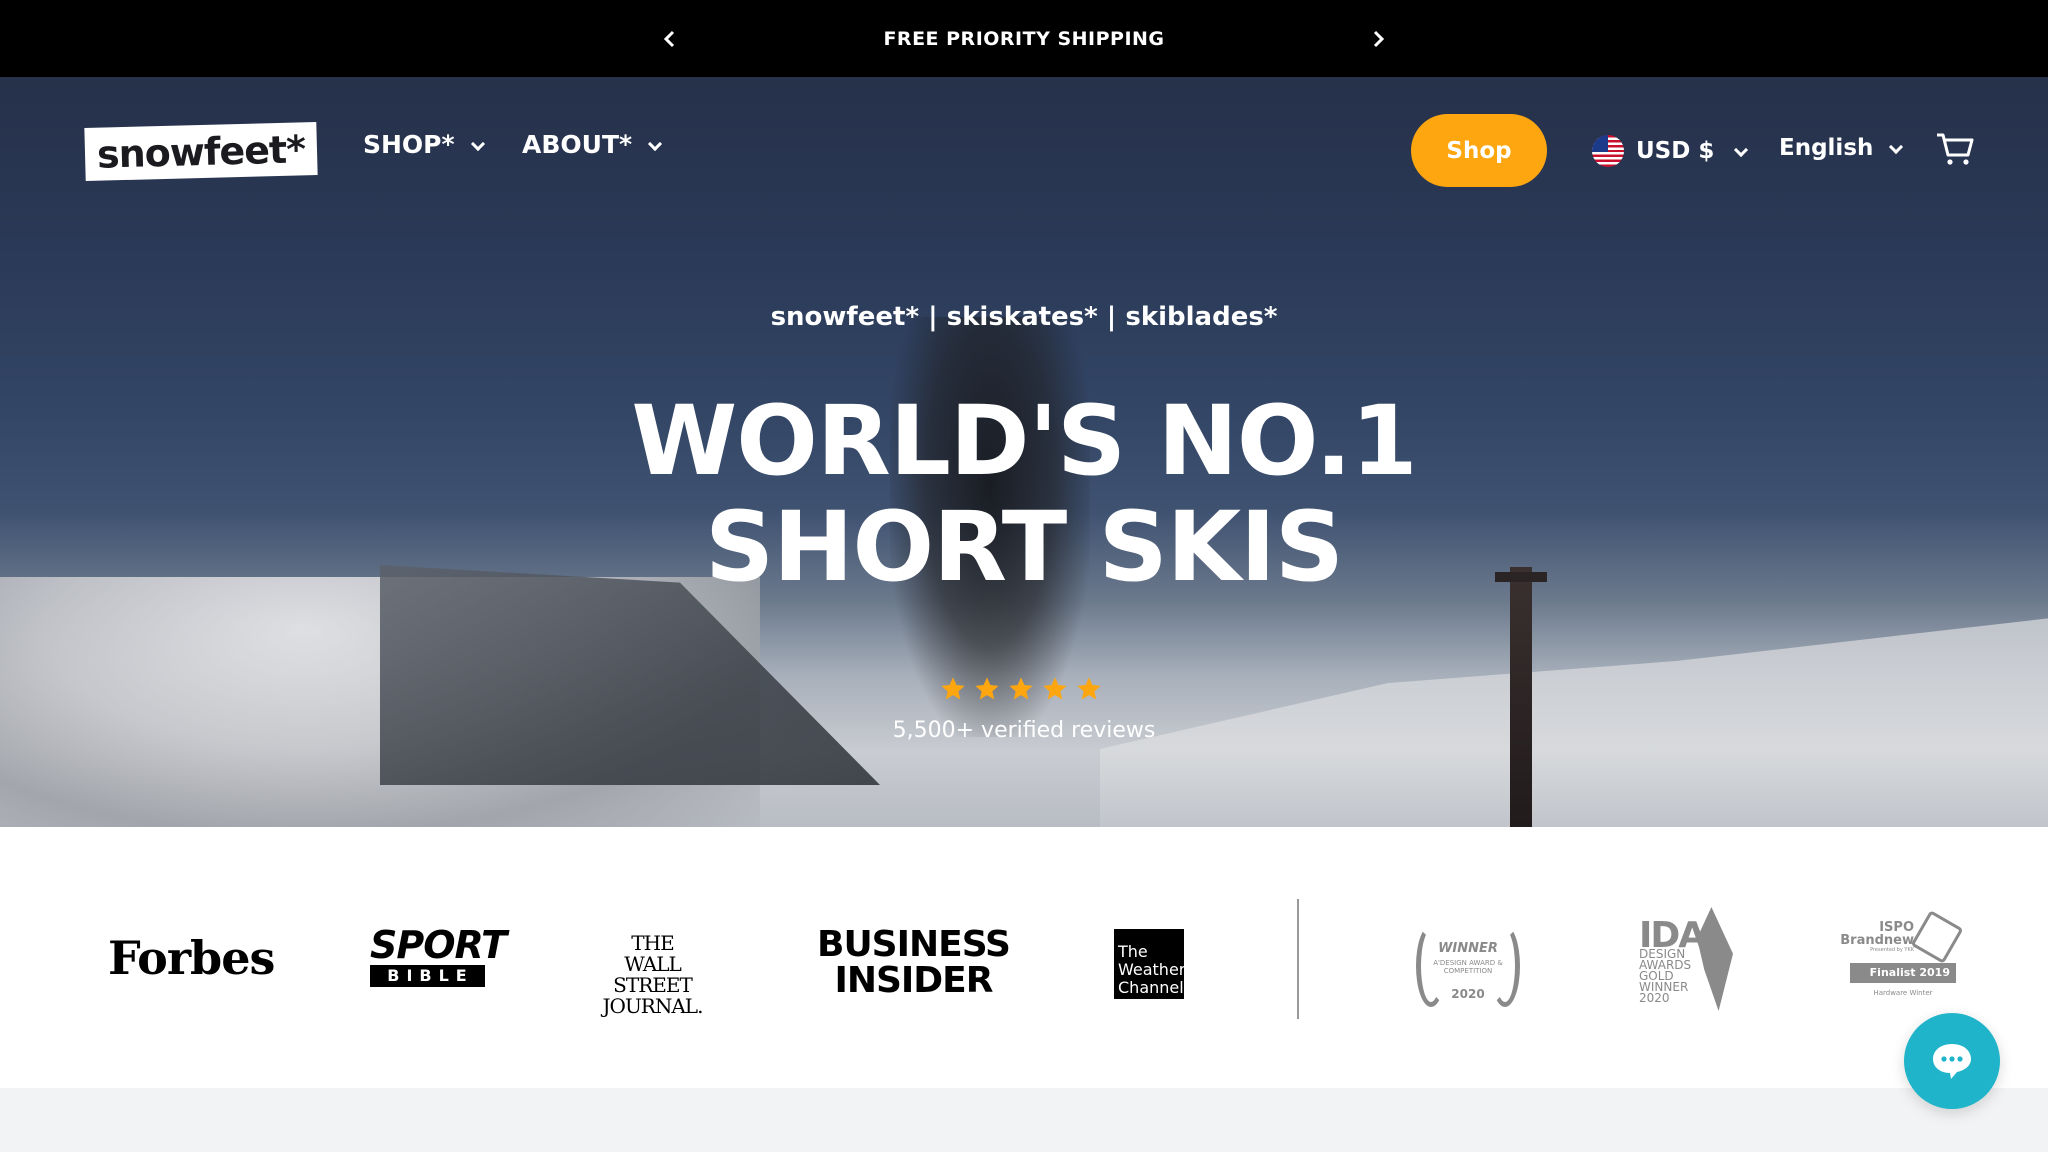 Image resolution: width=2048 pixels, height=1152 pixels. Describe the element at coordinates (1468, 948) in the screenshot. I see `award-title: WINNER` at that location.